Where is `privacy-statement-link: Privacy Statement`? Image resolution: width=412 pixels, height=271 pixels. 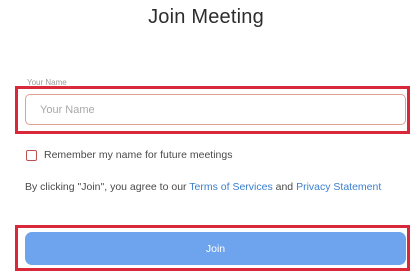
privacy-statement-link: Privacy Statement is located at coordinates (338, 187).